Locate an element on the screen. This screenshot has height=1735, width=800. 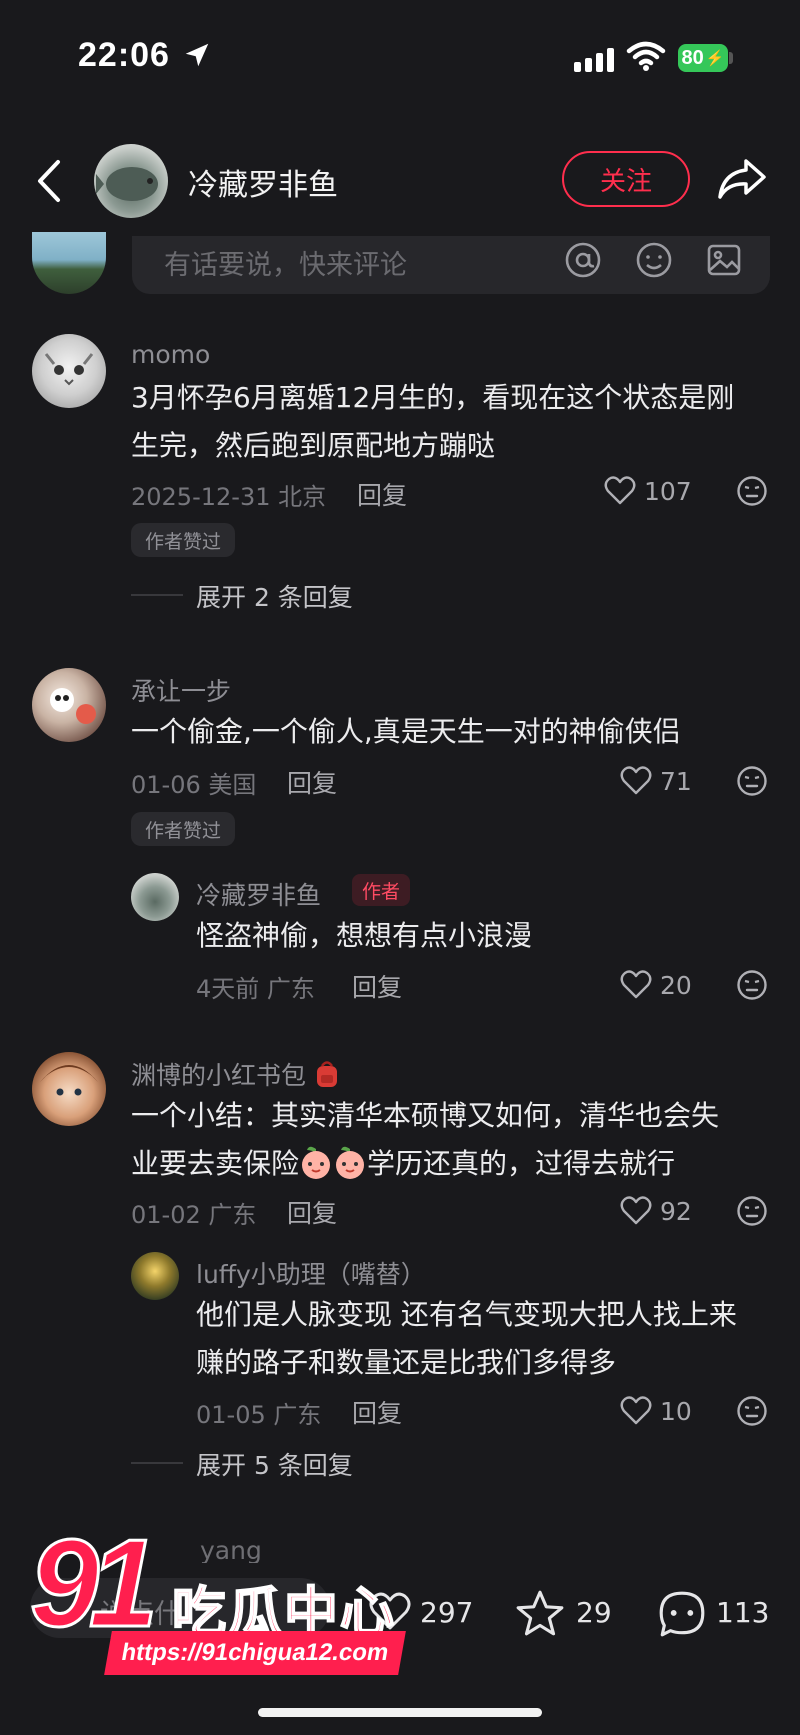
comment-text-segment: 学历还真的，过得去就行 is located at coordinates (521, 1163).